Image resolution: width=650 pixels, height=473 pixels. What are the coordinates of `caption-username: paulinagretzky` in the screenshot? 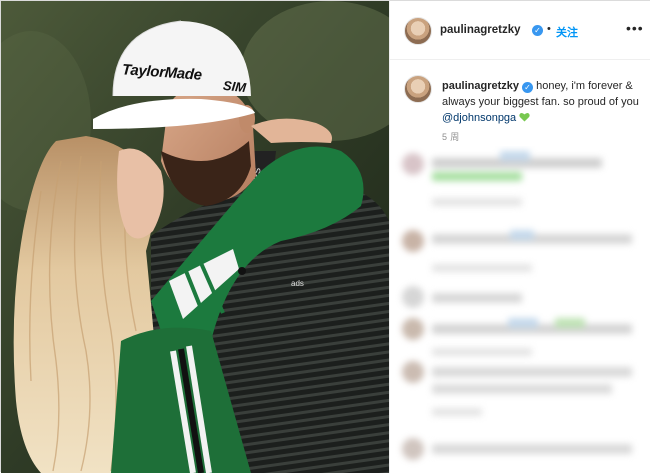 It's located at (480, 86).